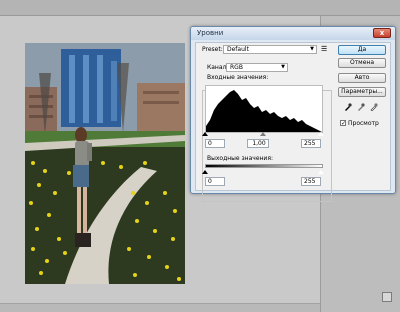  I want to click on channel-dropdown: RGB ▼, so click(257, 67).